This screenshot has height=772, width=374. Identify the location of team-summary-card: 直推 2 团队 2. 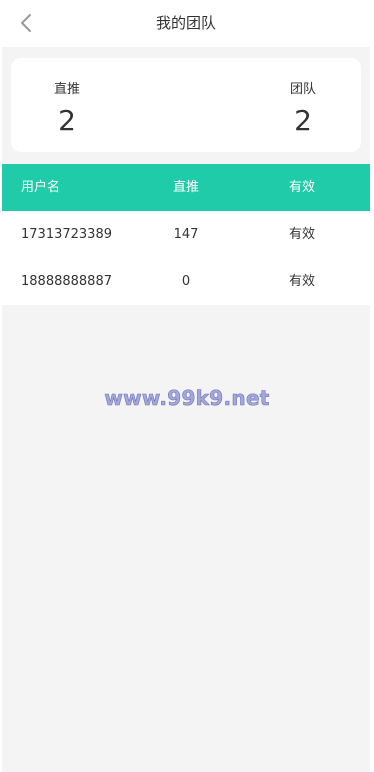
(186, 105).